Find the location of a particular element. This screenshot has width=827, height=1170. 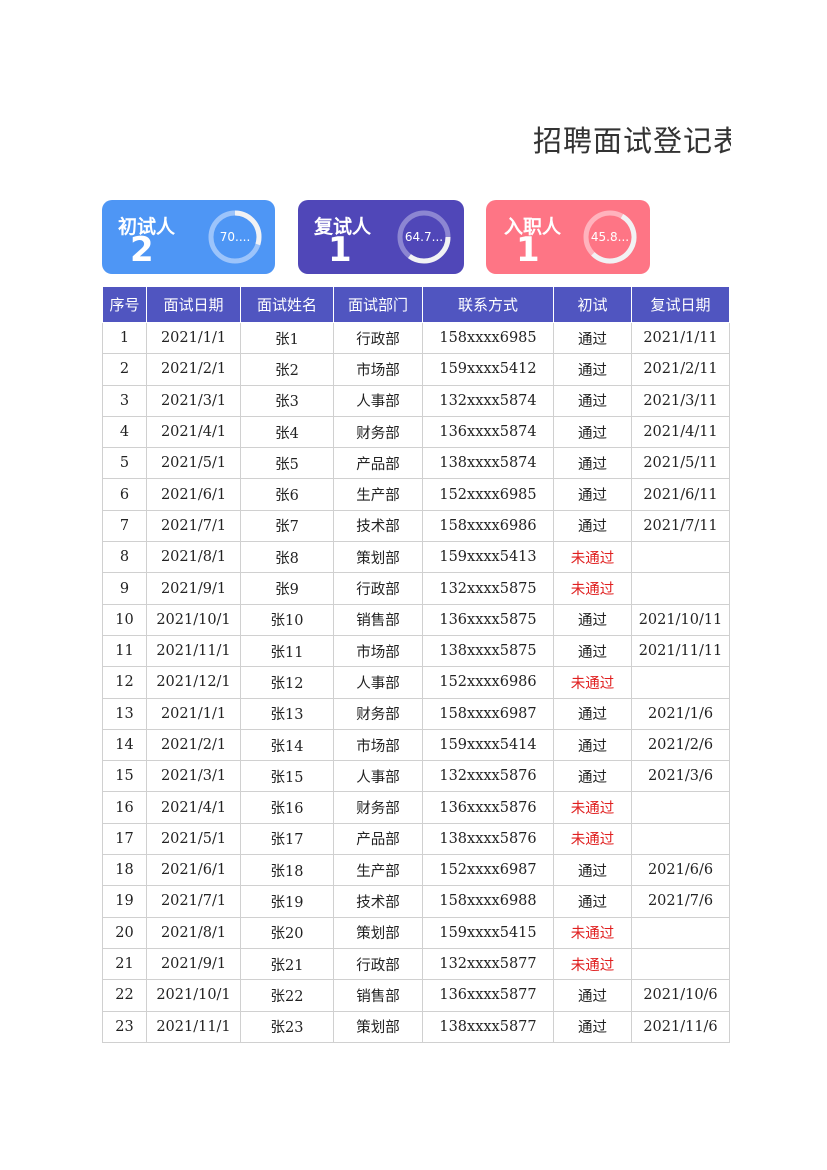

cell-col-index: 19 is located at coordinates (124, 901).